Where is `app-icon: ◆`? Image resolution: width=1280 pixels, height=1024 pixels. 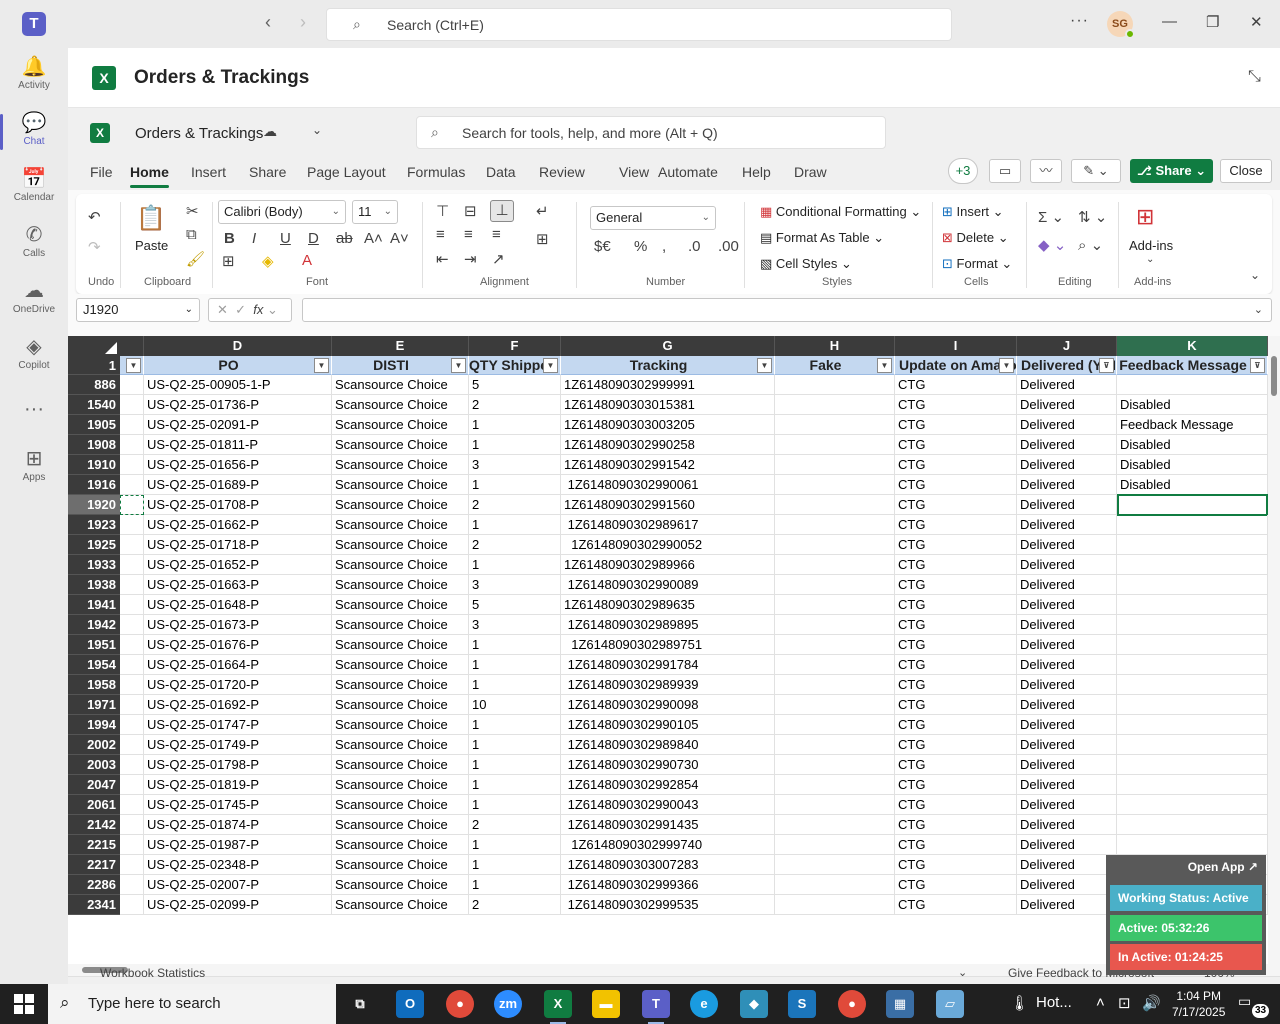
app-icon: ◆ is located at coordinates (754, 1004).